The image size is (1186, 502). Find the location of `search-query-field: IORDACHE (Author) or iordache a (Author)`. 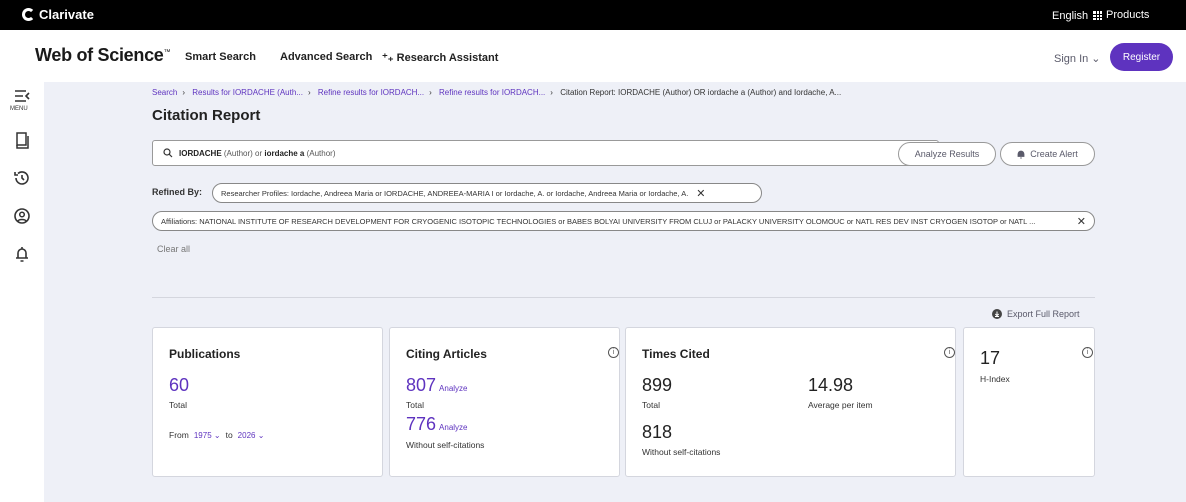

search-query-field: IORDACHE (Author) or iordache a (Author) is located at coordinates (545, 153).